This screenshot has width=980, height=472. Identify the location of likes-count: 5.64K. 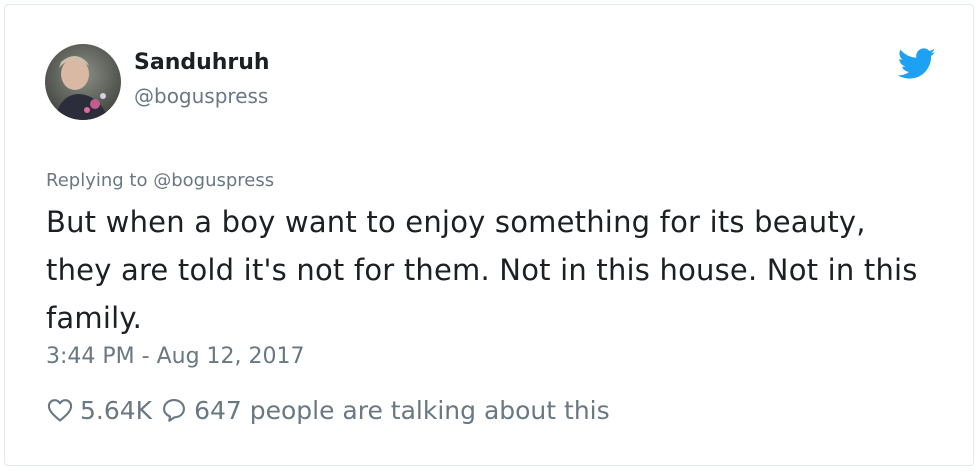
(116, 410).